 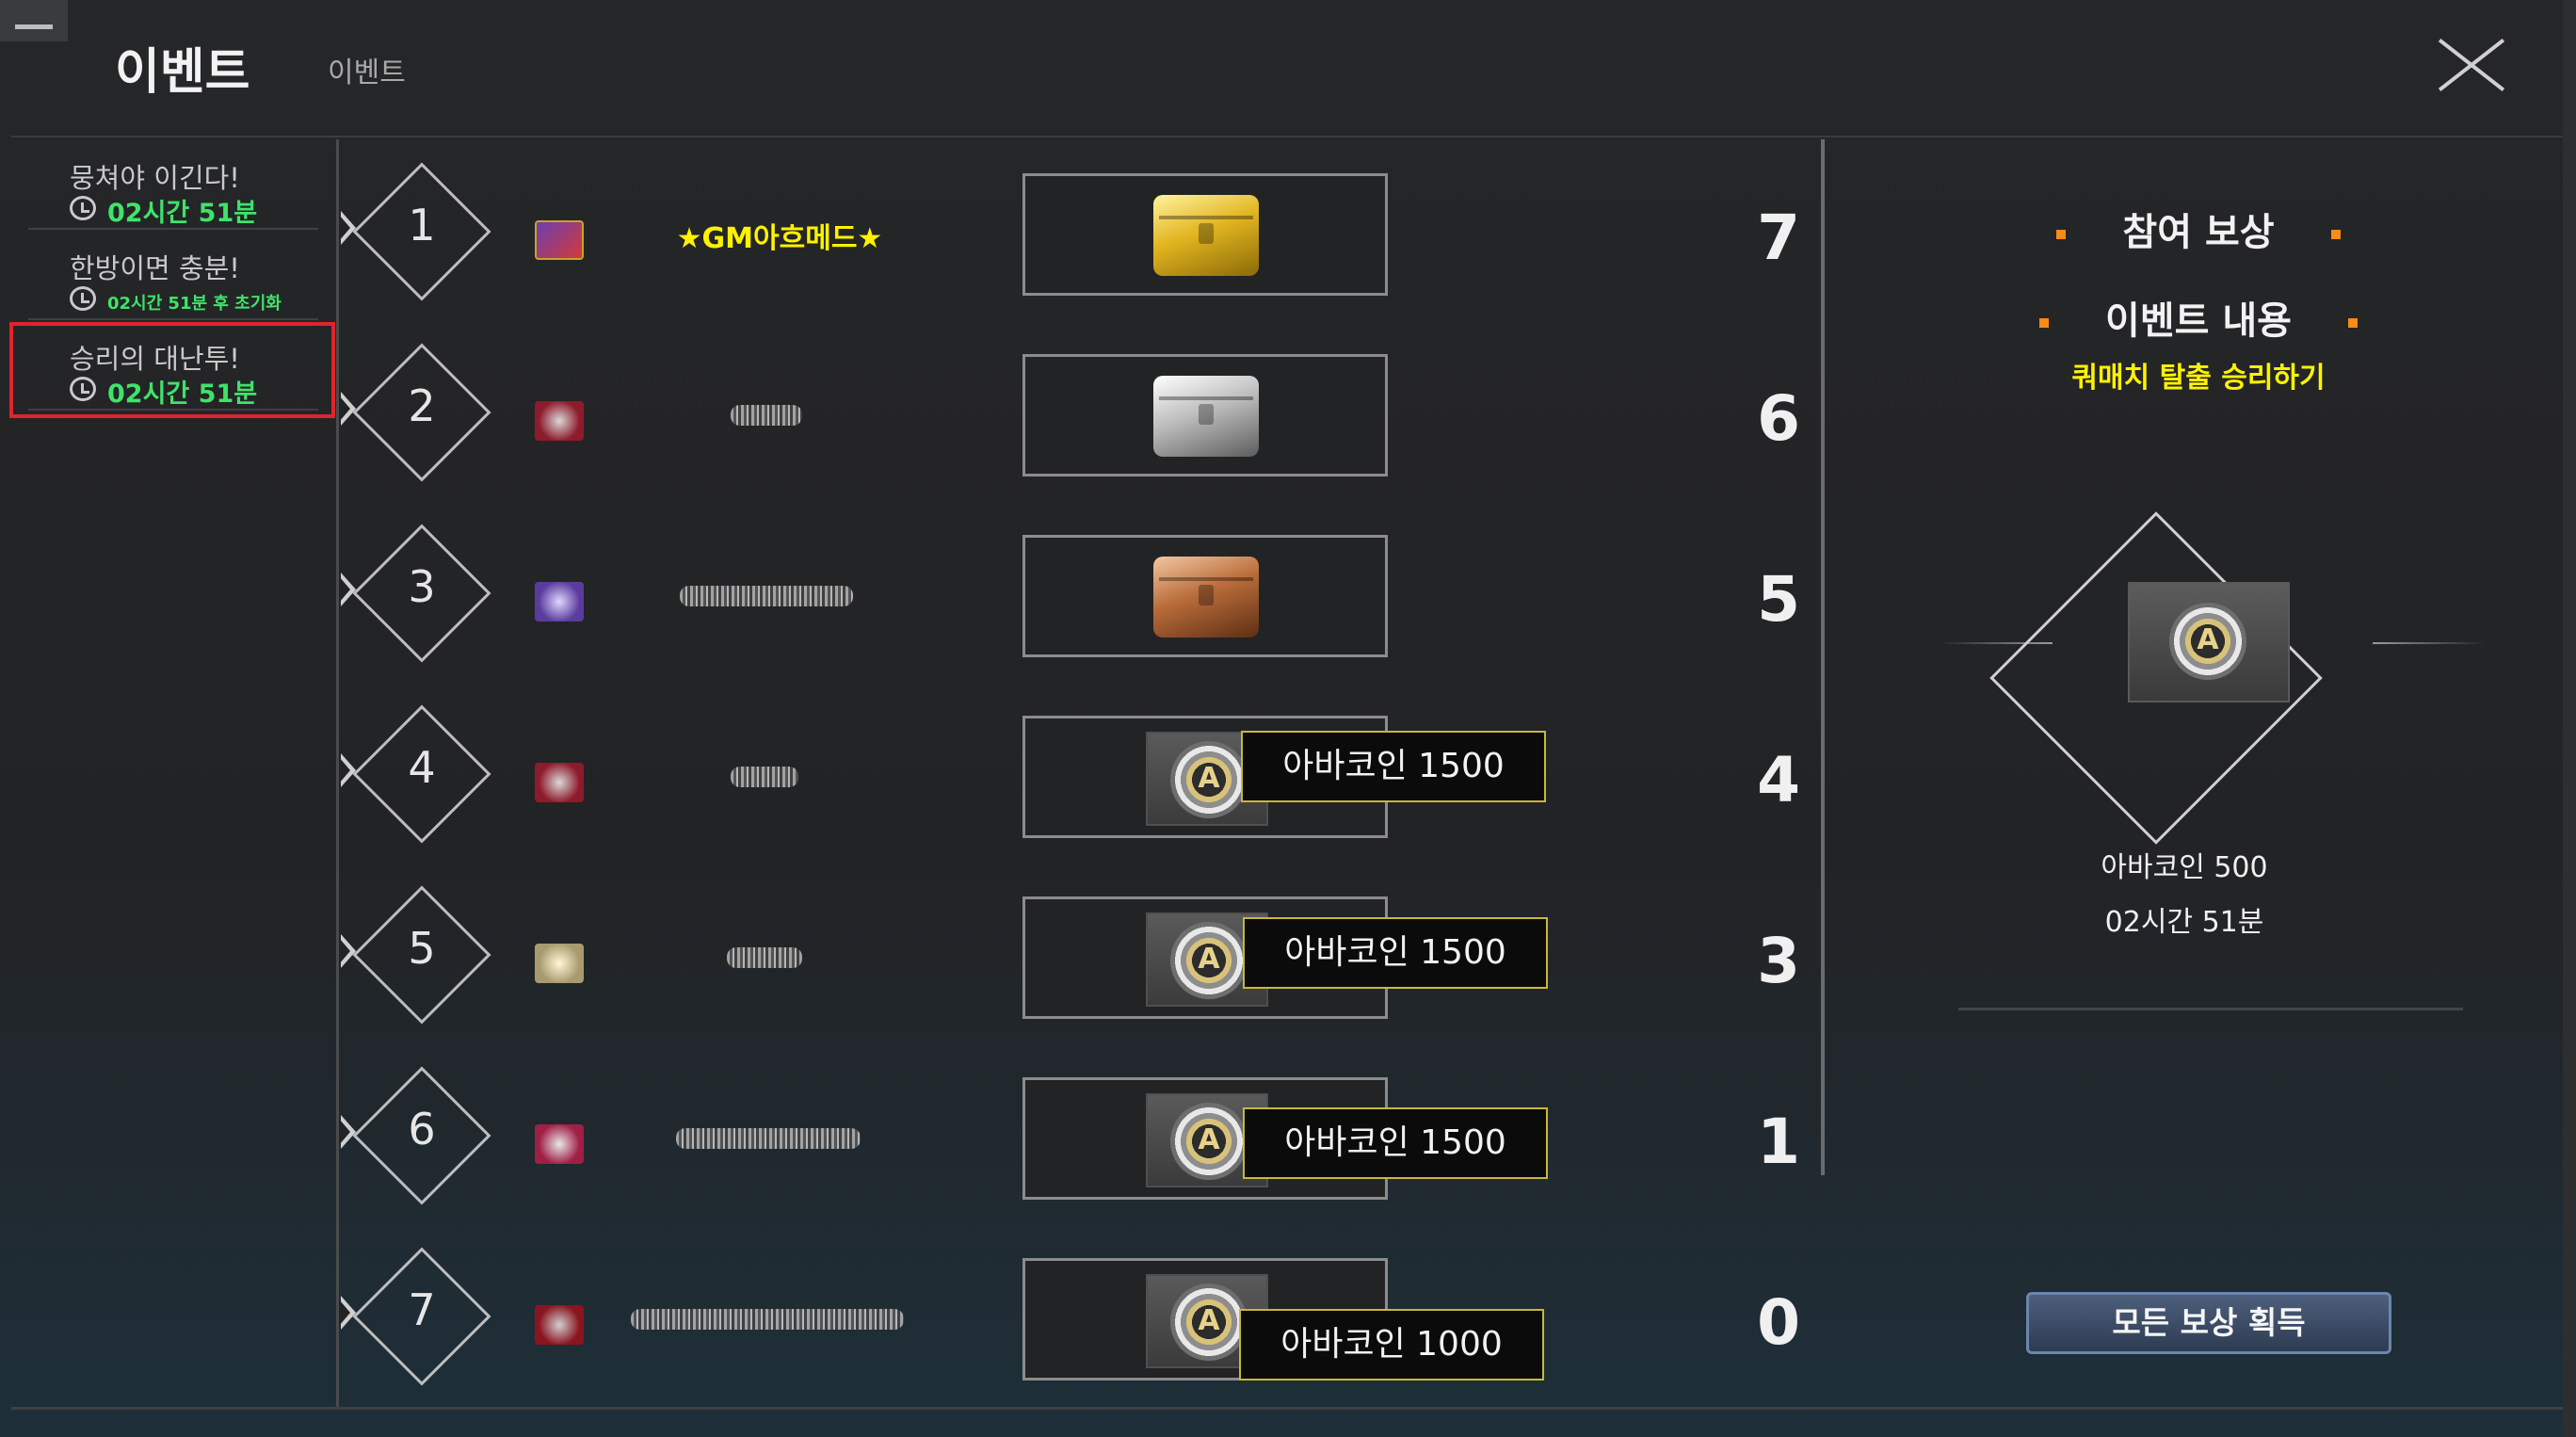 What do you see at coordinates (172, 370) in the screenshot?
I see `selected-event-highlight` at bounding box center [172, 370].